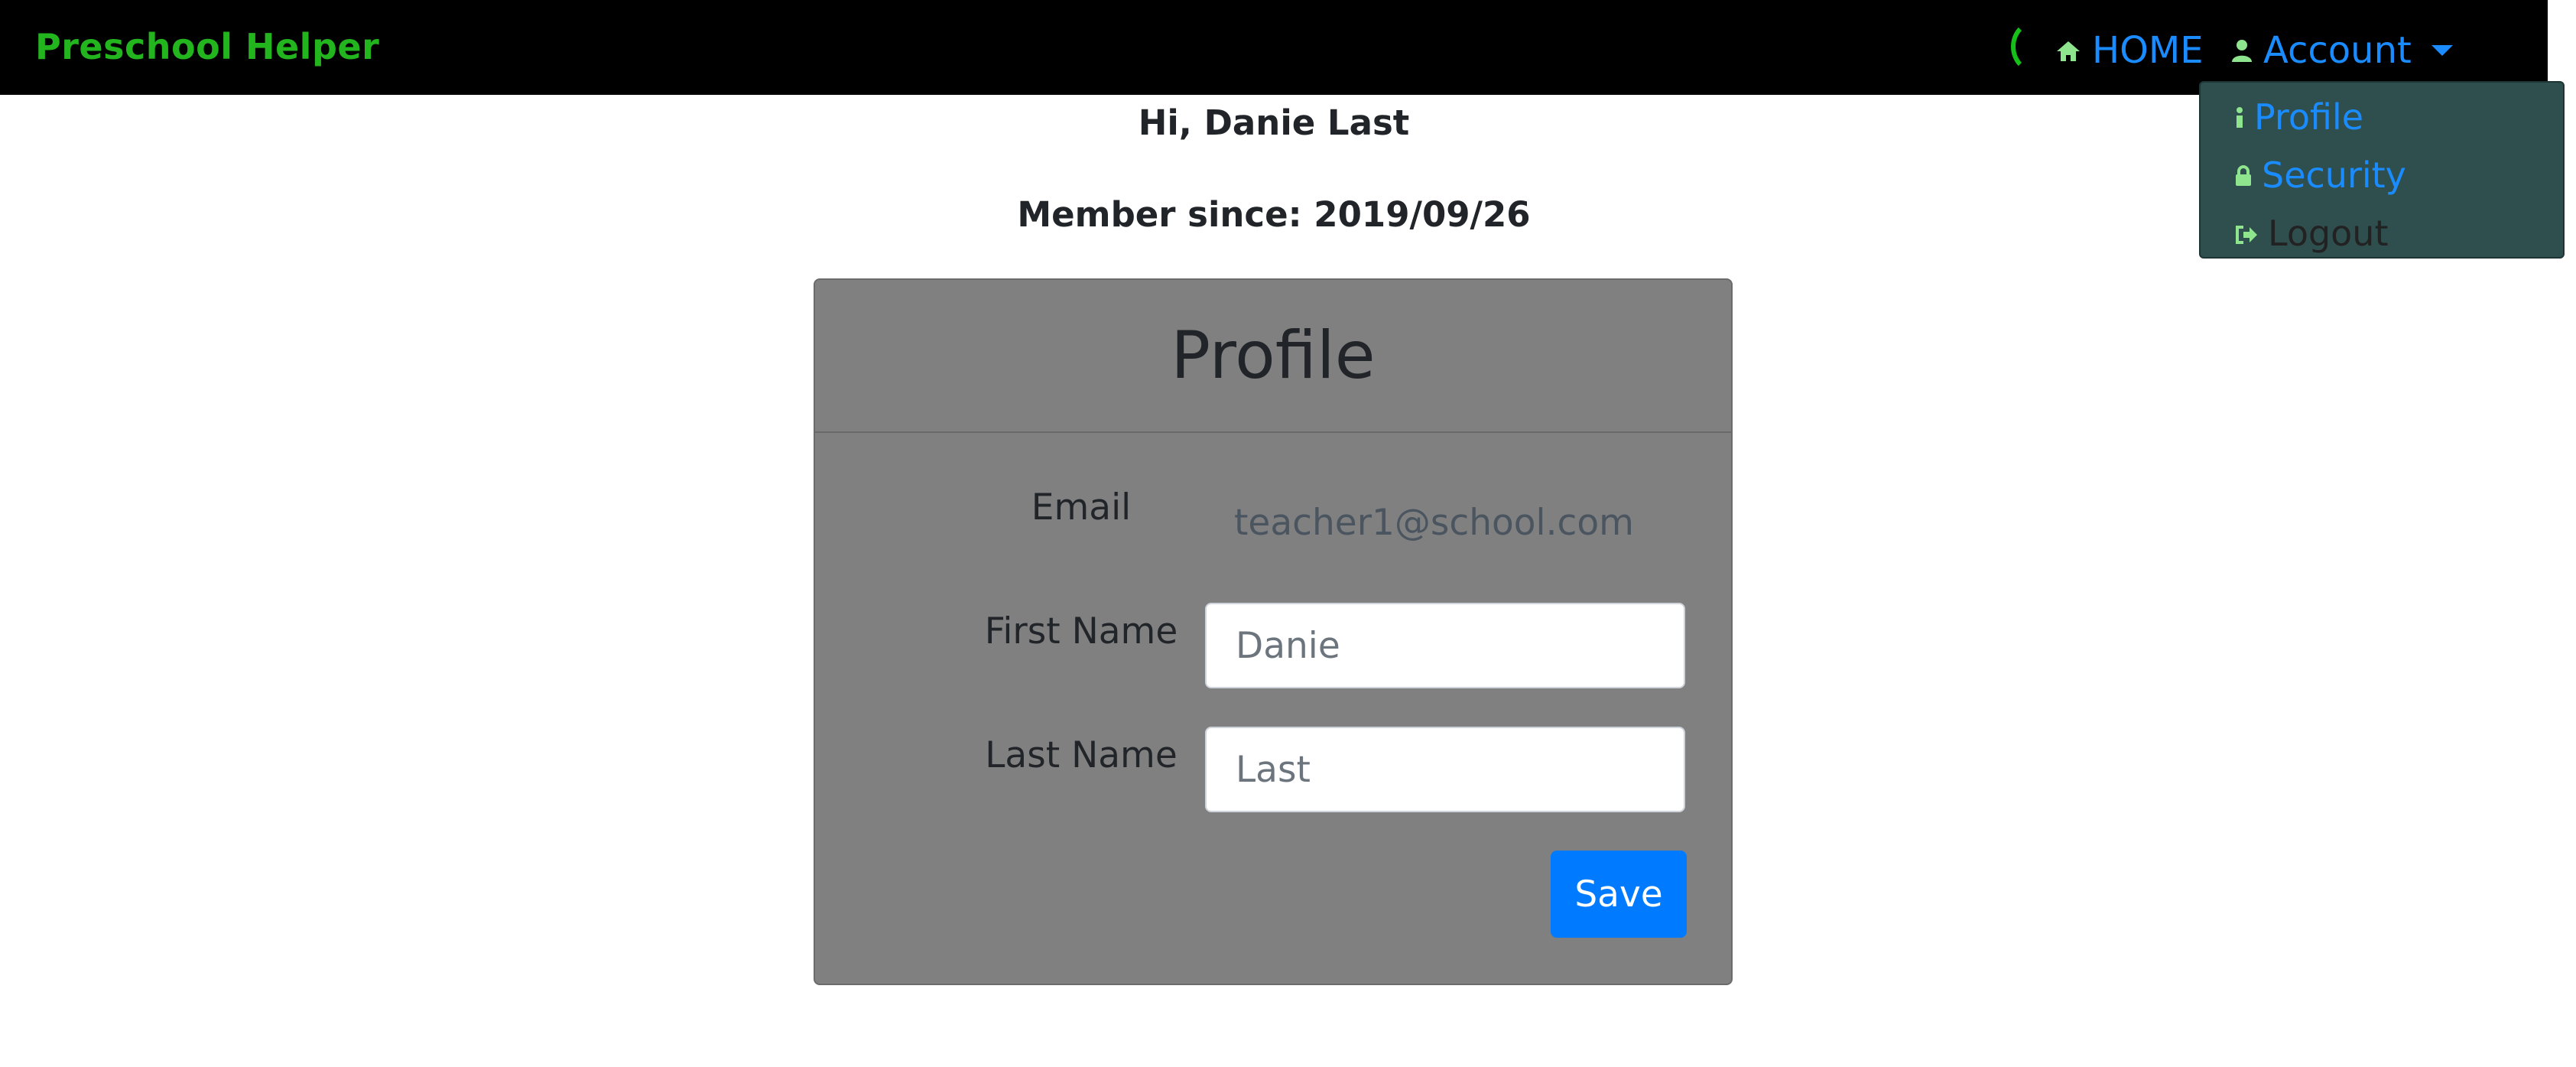 The image size is (2576, 1067). What do you see at coordinates (207, 46) in the screenshot?
I see `brand-logo: Preschool Helper` at bounding box center [207, 46].